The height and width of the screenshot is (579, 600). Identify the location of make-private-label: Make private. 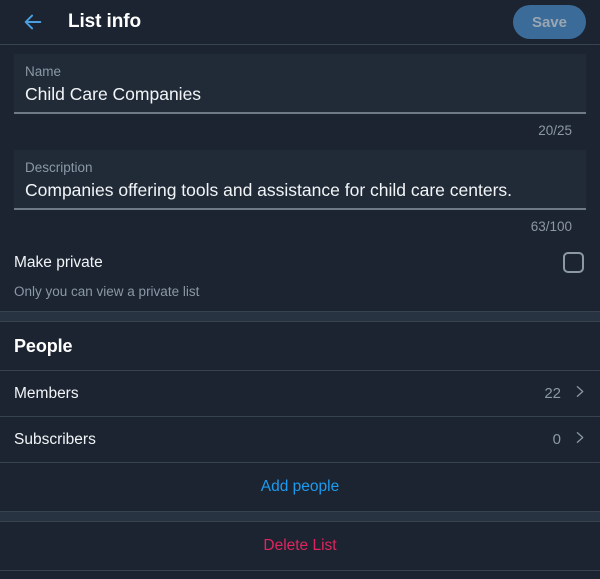
(58, 262).